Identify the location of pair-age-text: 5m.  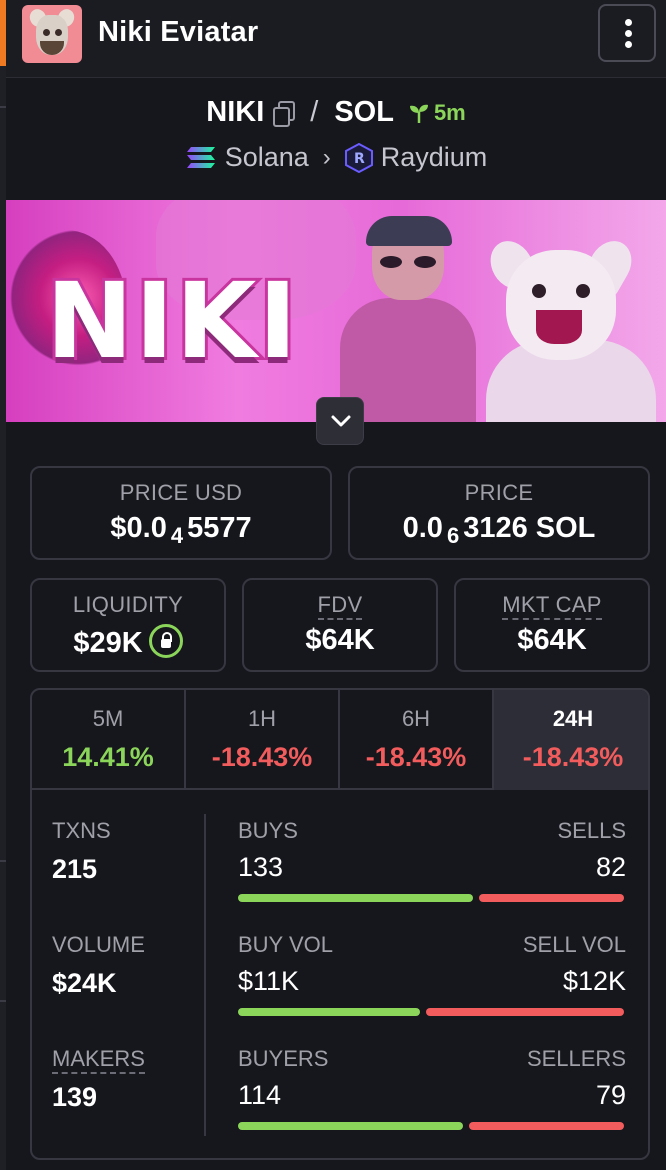
(449, 112).